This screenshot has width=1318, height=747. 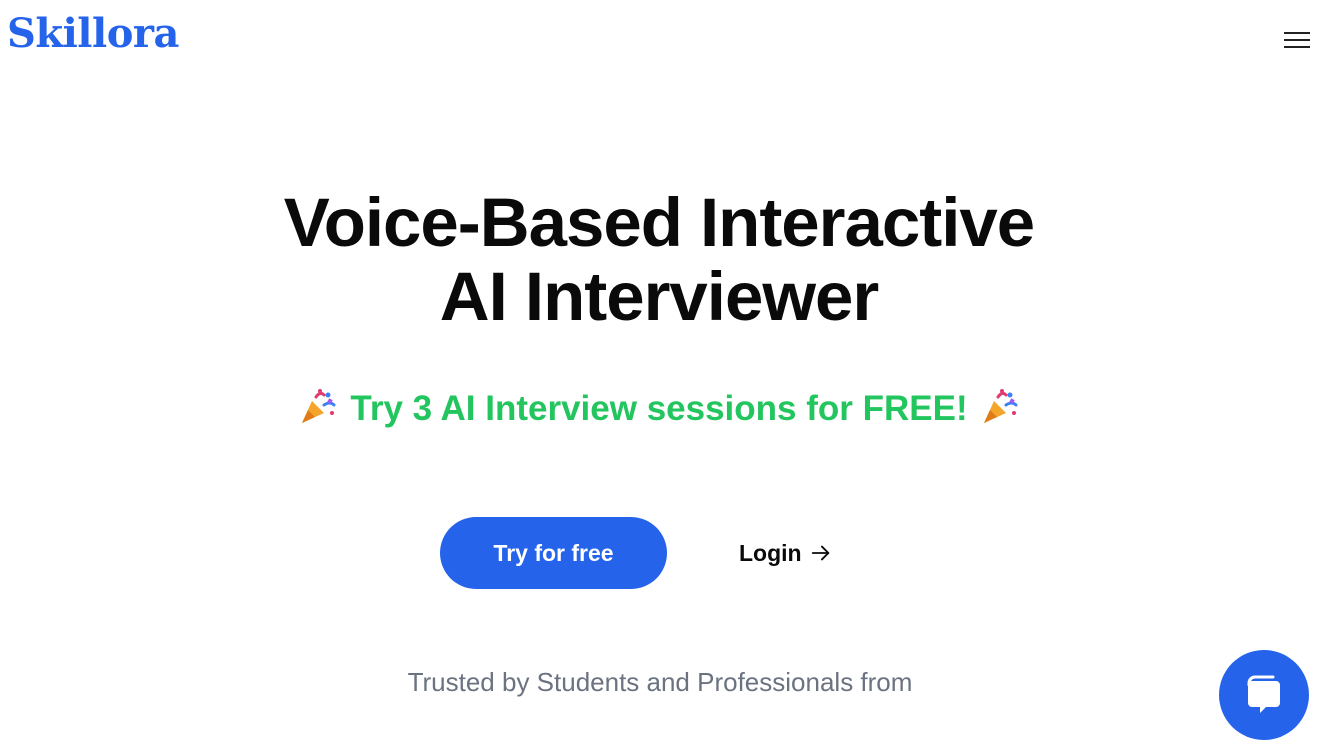 What do you see at coordinates (1297, 40) in the screenshot?
I see `hamburger-menu-icon` at bounding box center [1297, 40].